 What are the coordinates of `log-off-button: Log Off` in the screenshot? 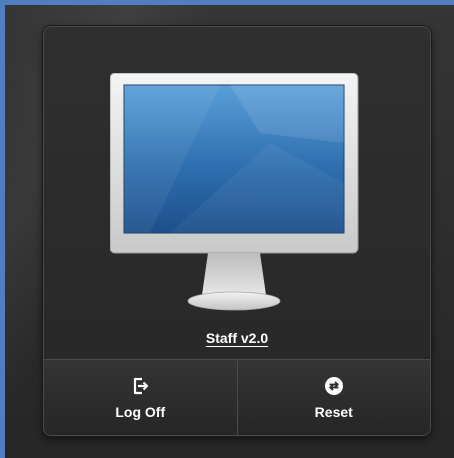 It's located at (140, 397).